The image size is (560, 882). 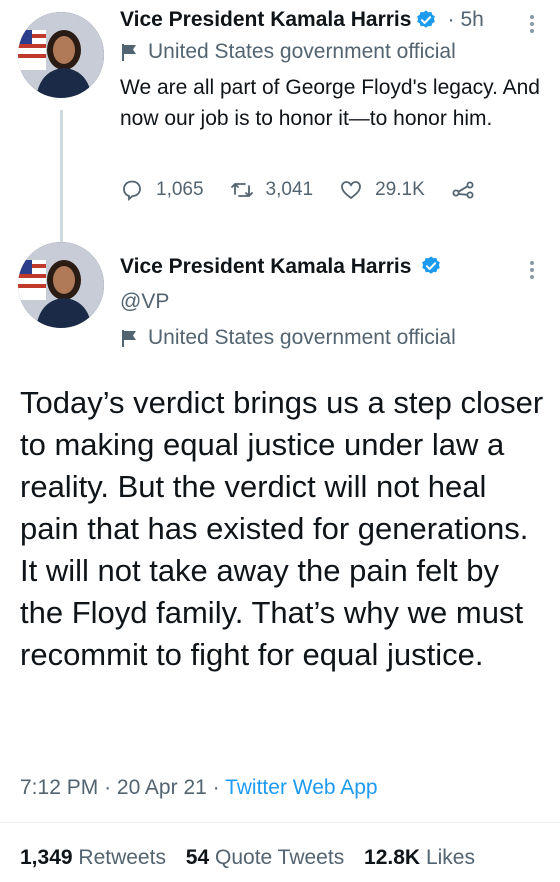 I want to click on retweets-count: 1,349, so click(x=46, y=857).